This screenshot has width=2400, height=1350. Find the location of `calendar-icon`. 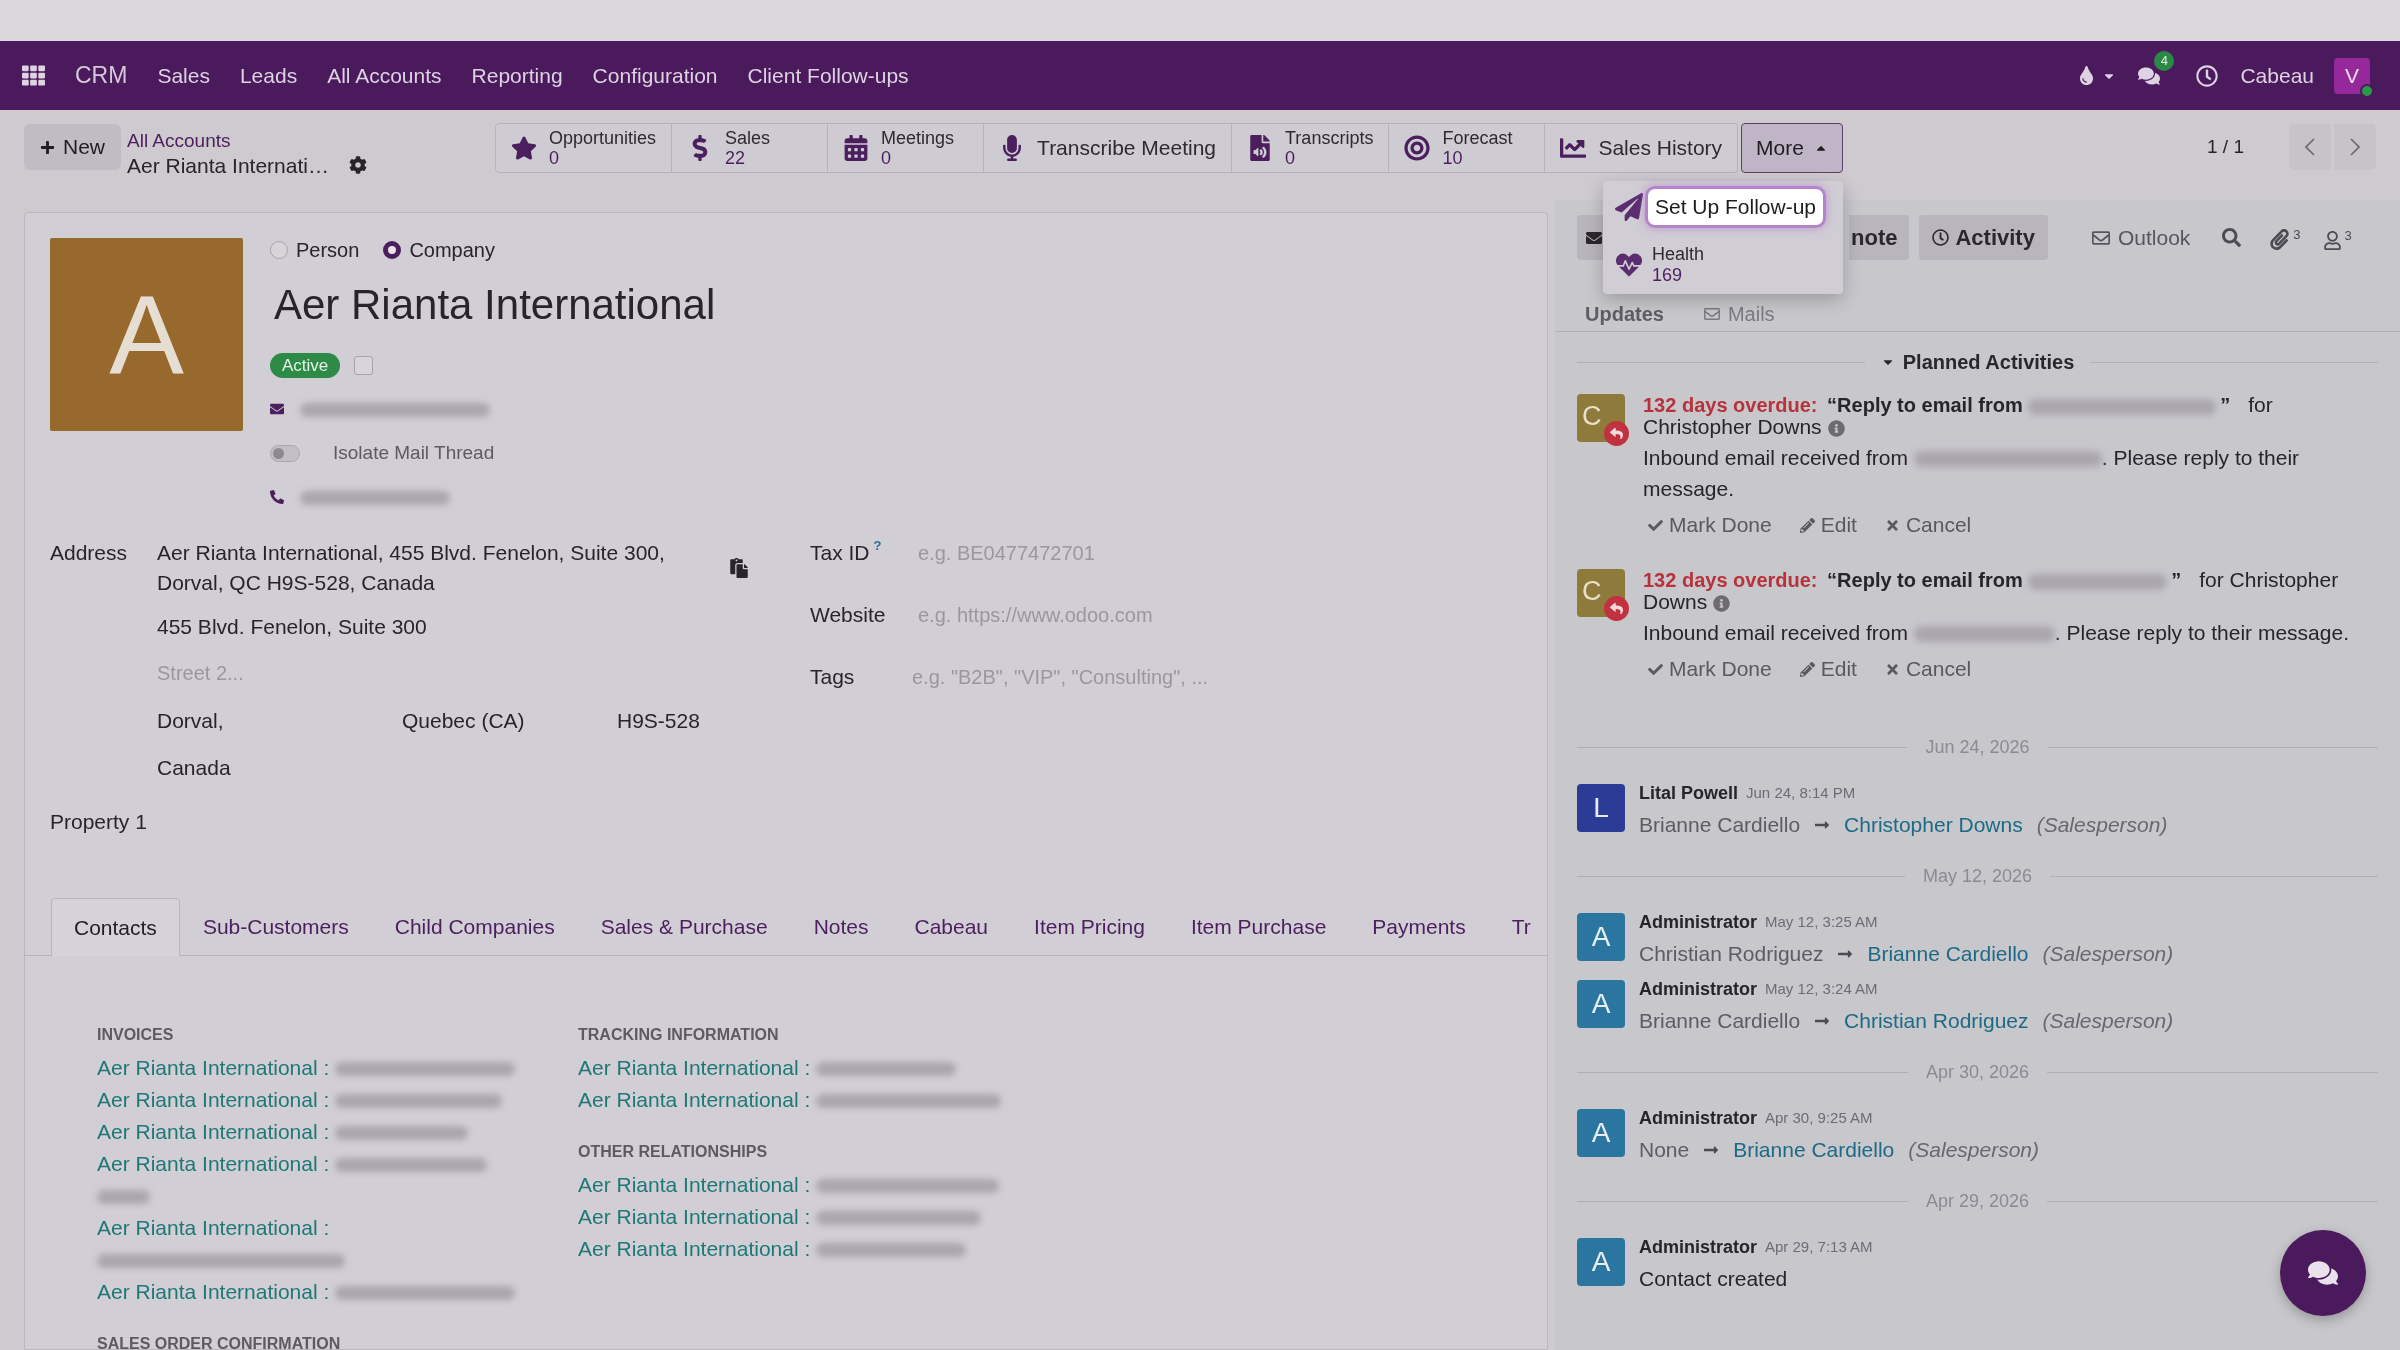

calendar-icon is located at coordinates (856, 148).